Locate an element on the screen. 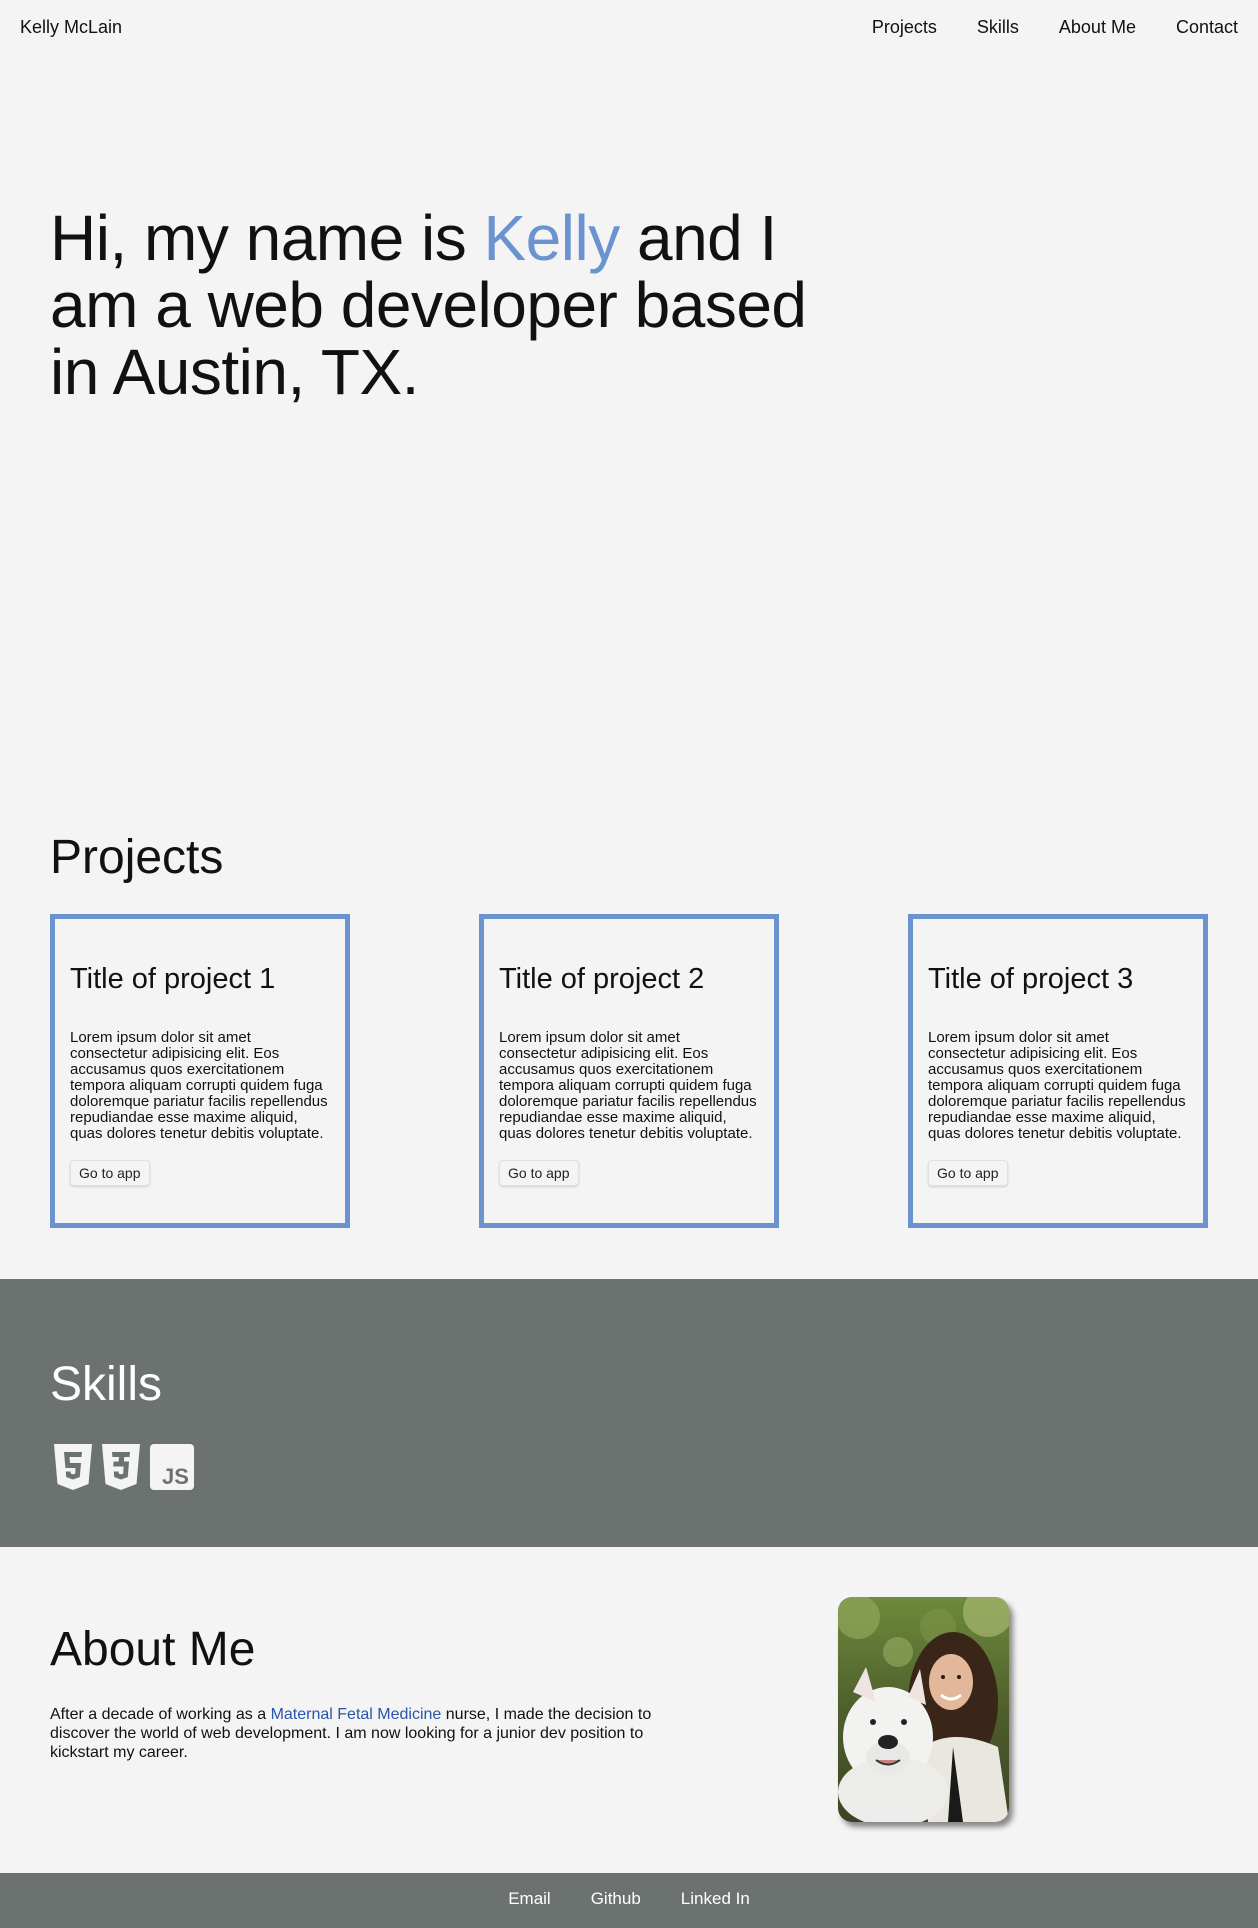  profile-photo-image is located at coordinates (923, 1709).